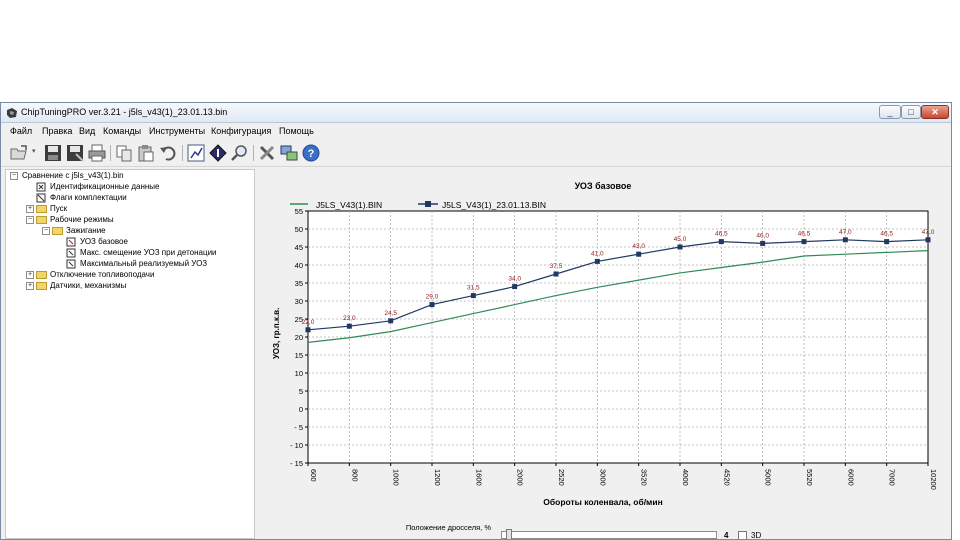  I want to click on maximize-button: □, so click(911, 112).